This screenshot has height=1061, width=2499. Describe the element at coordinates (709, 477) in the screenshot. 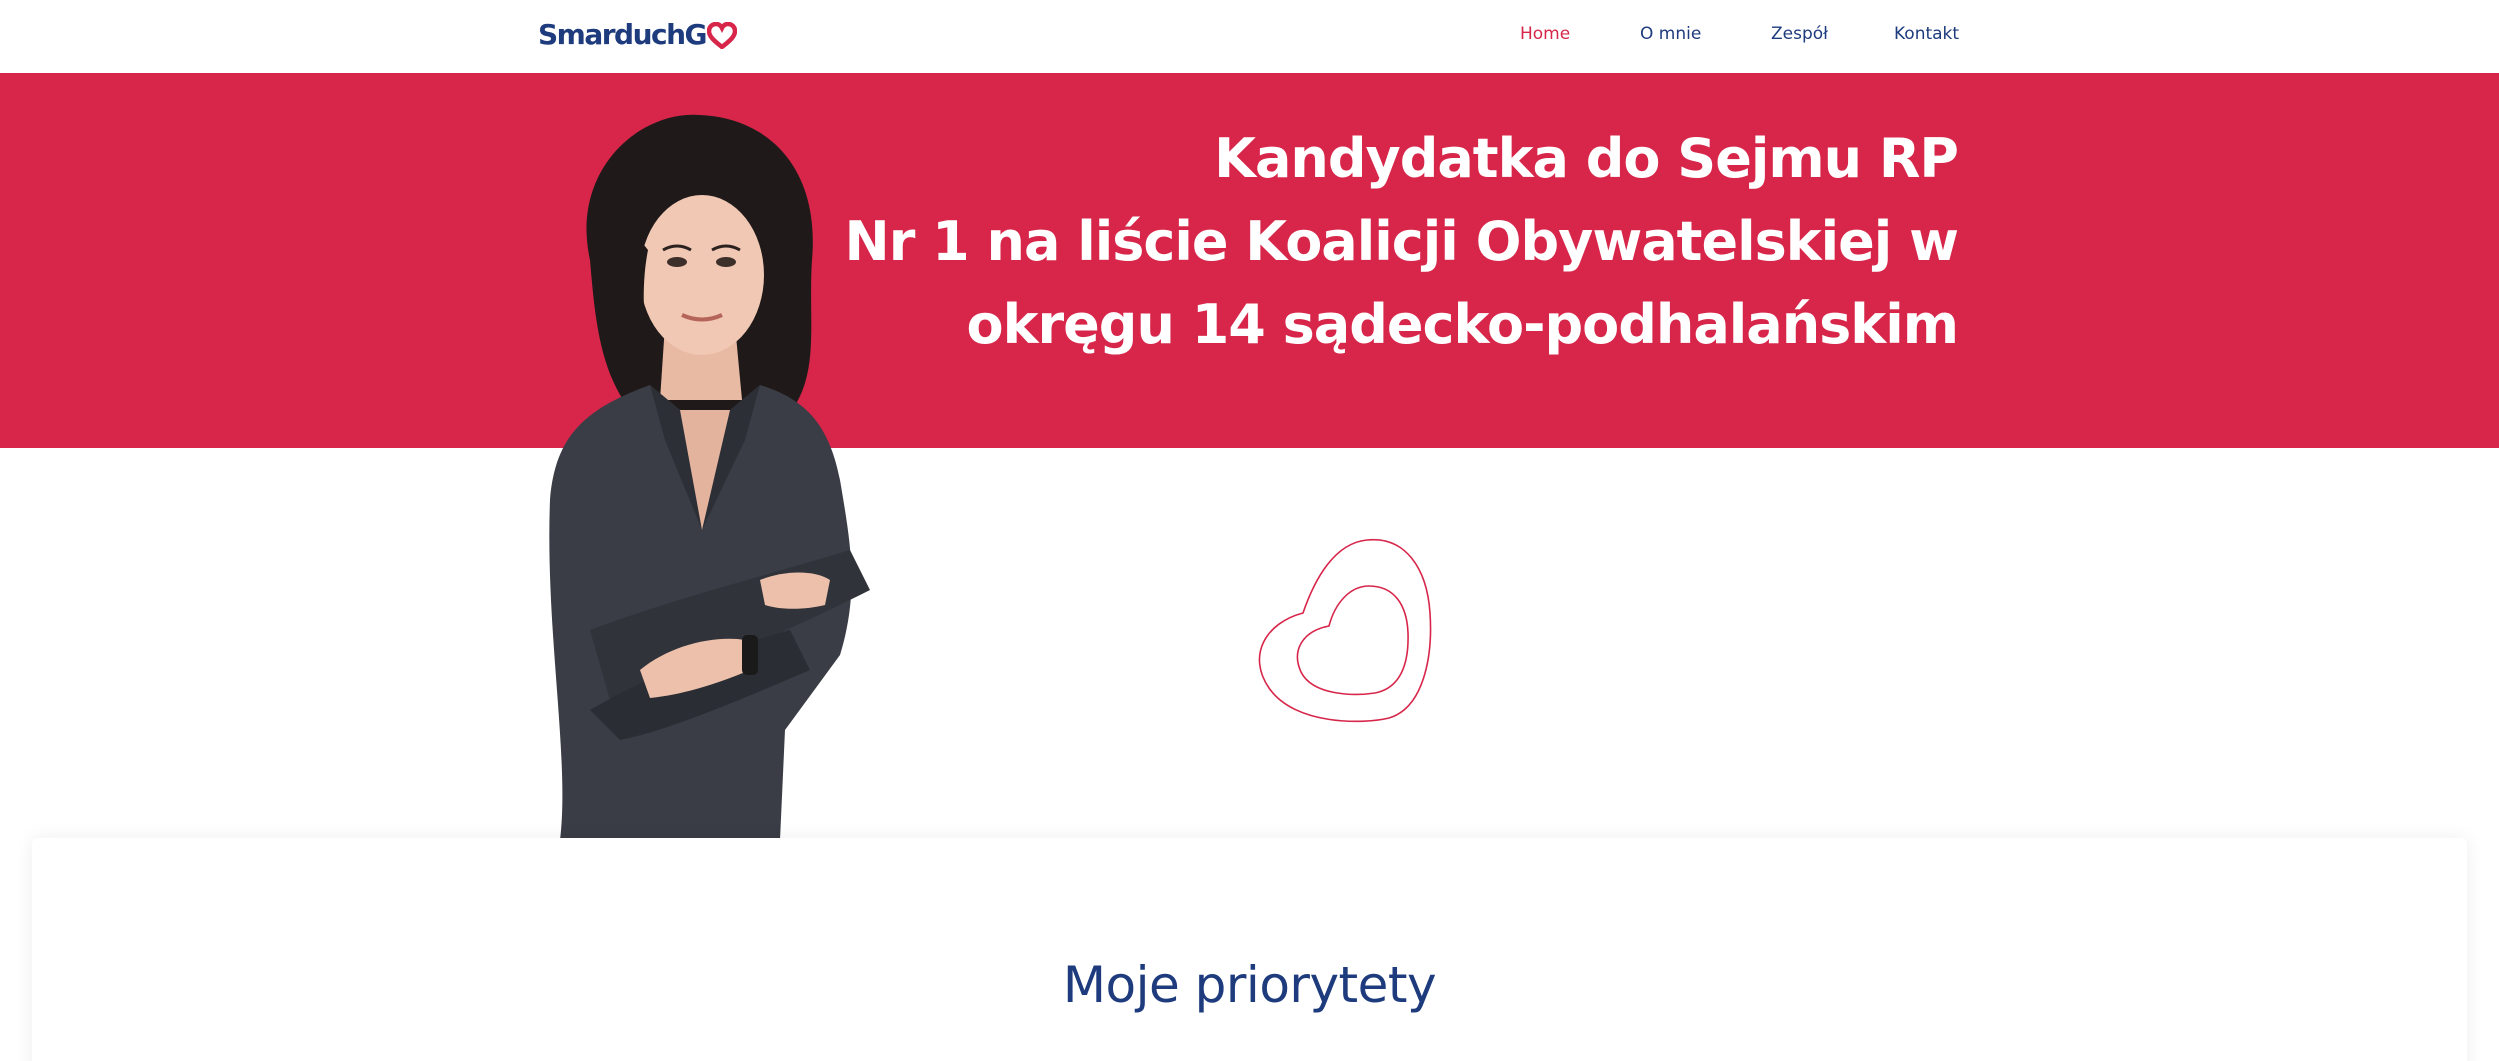

I see `candidate-portrait` at that location.